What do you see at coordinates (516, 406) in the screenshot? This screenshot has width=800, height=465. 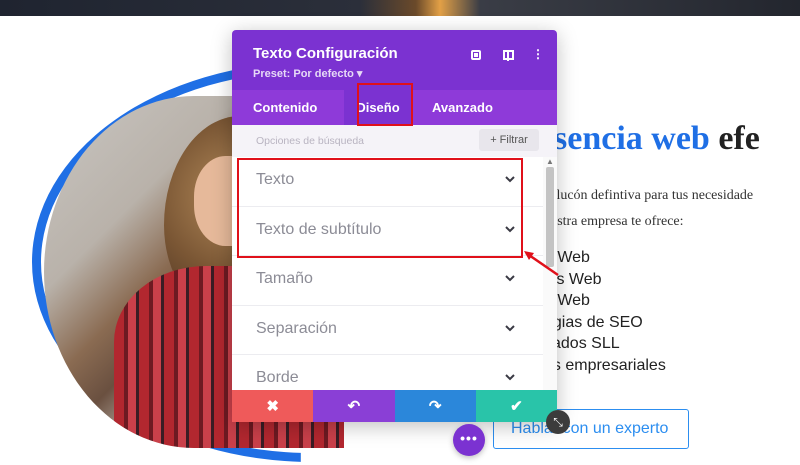 I see `save-button: ✔` at bounding box center [516, 406].